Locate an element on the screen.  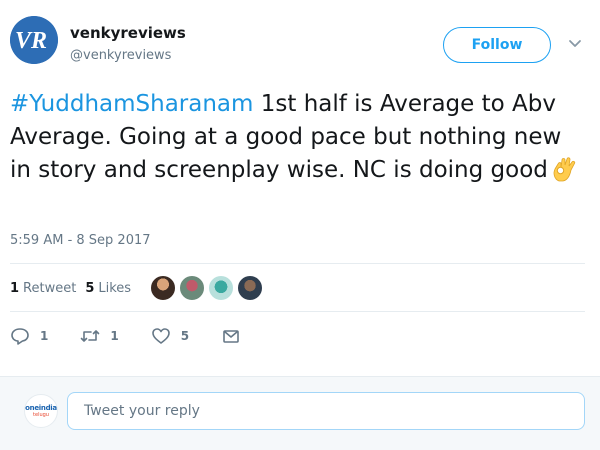
user-avatar: VR is located at coordinates (34, 40).